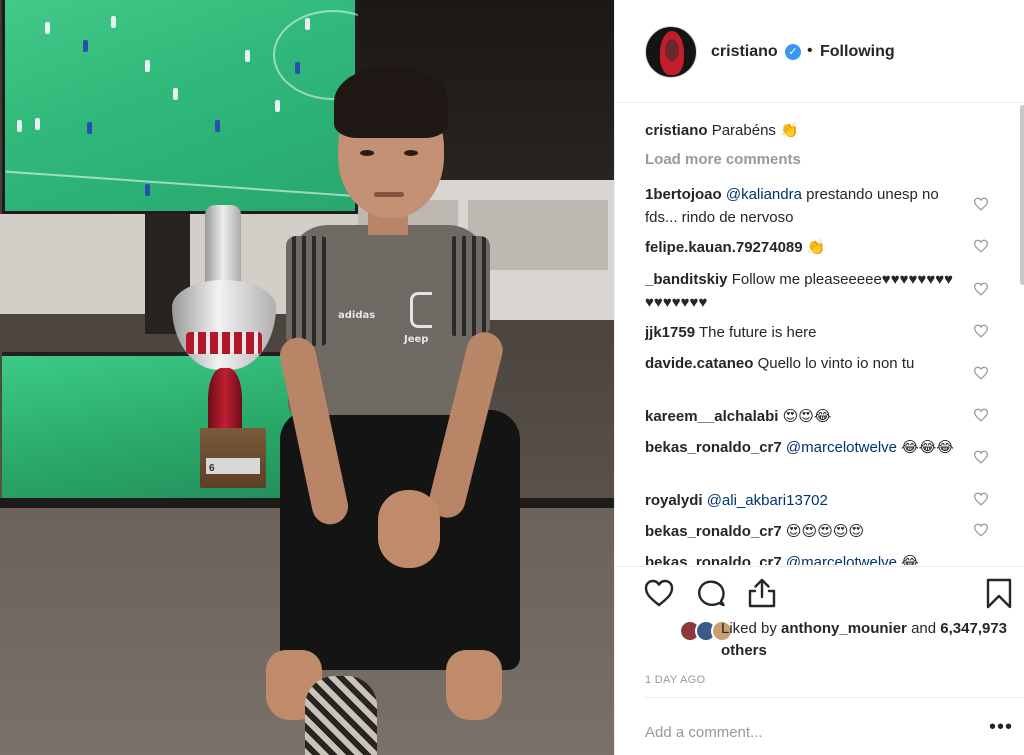  What do you see at coordinates (762, 593) in the screenshot?
I see `share-icon` at bounding box center [762, 593].